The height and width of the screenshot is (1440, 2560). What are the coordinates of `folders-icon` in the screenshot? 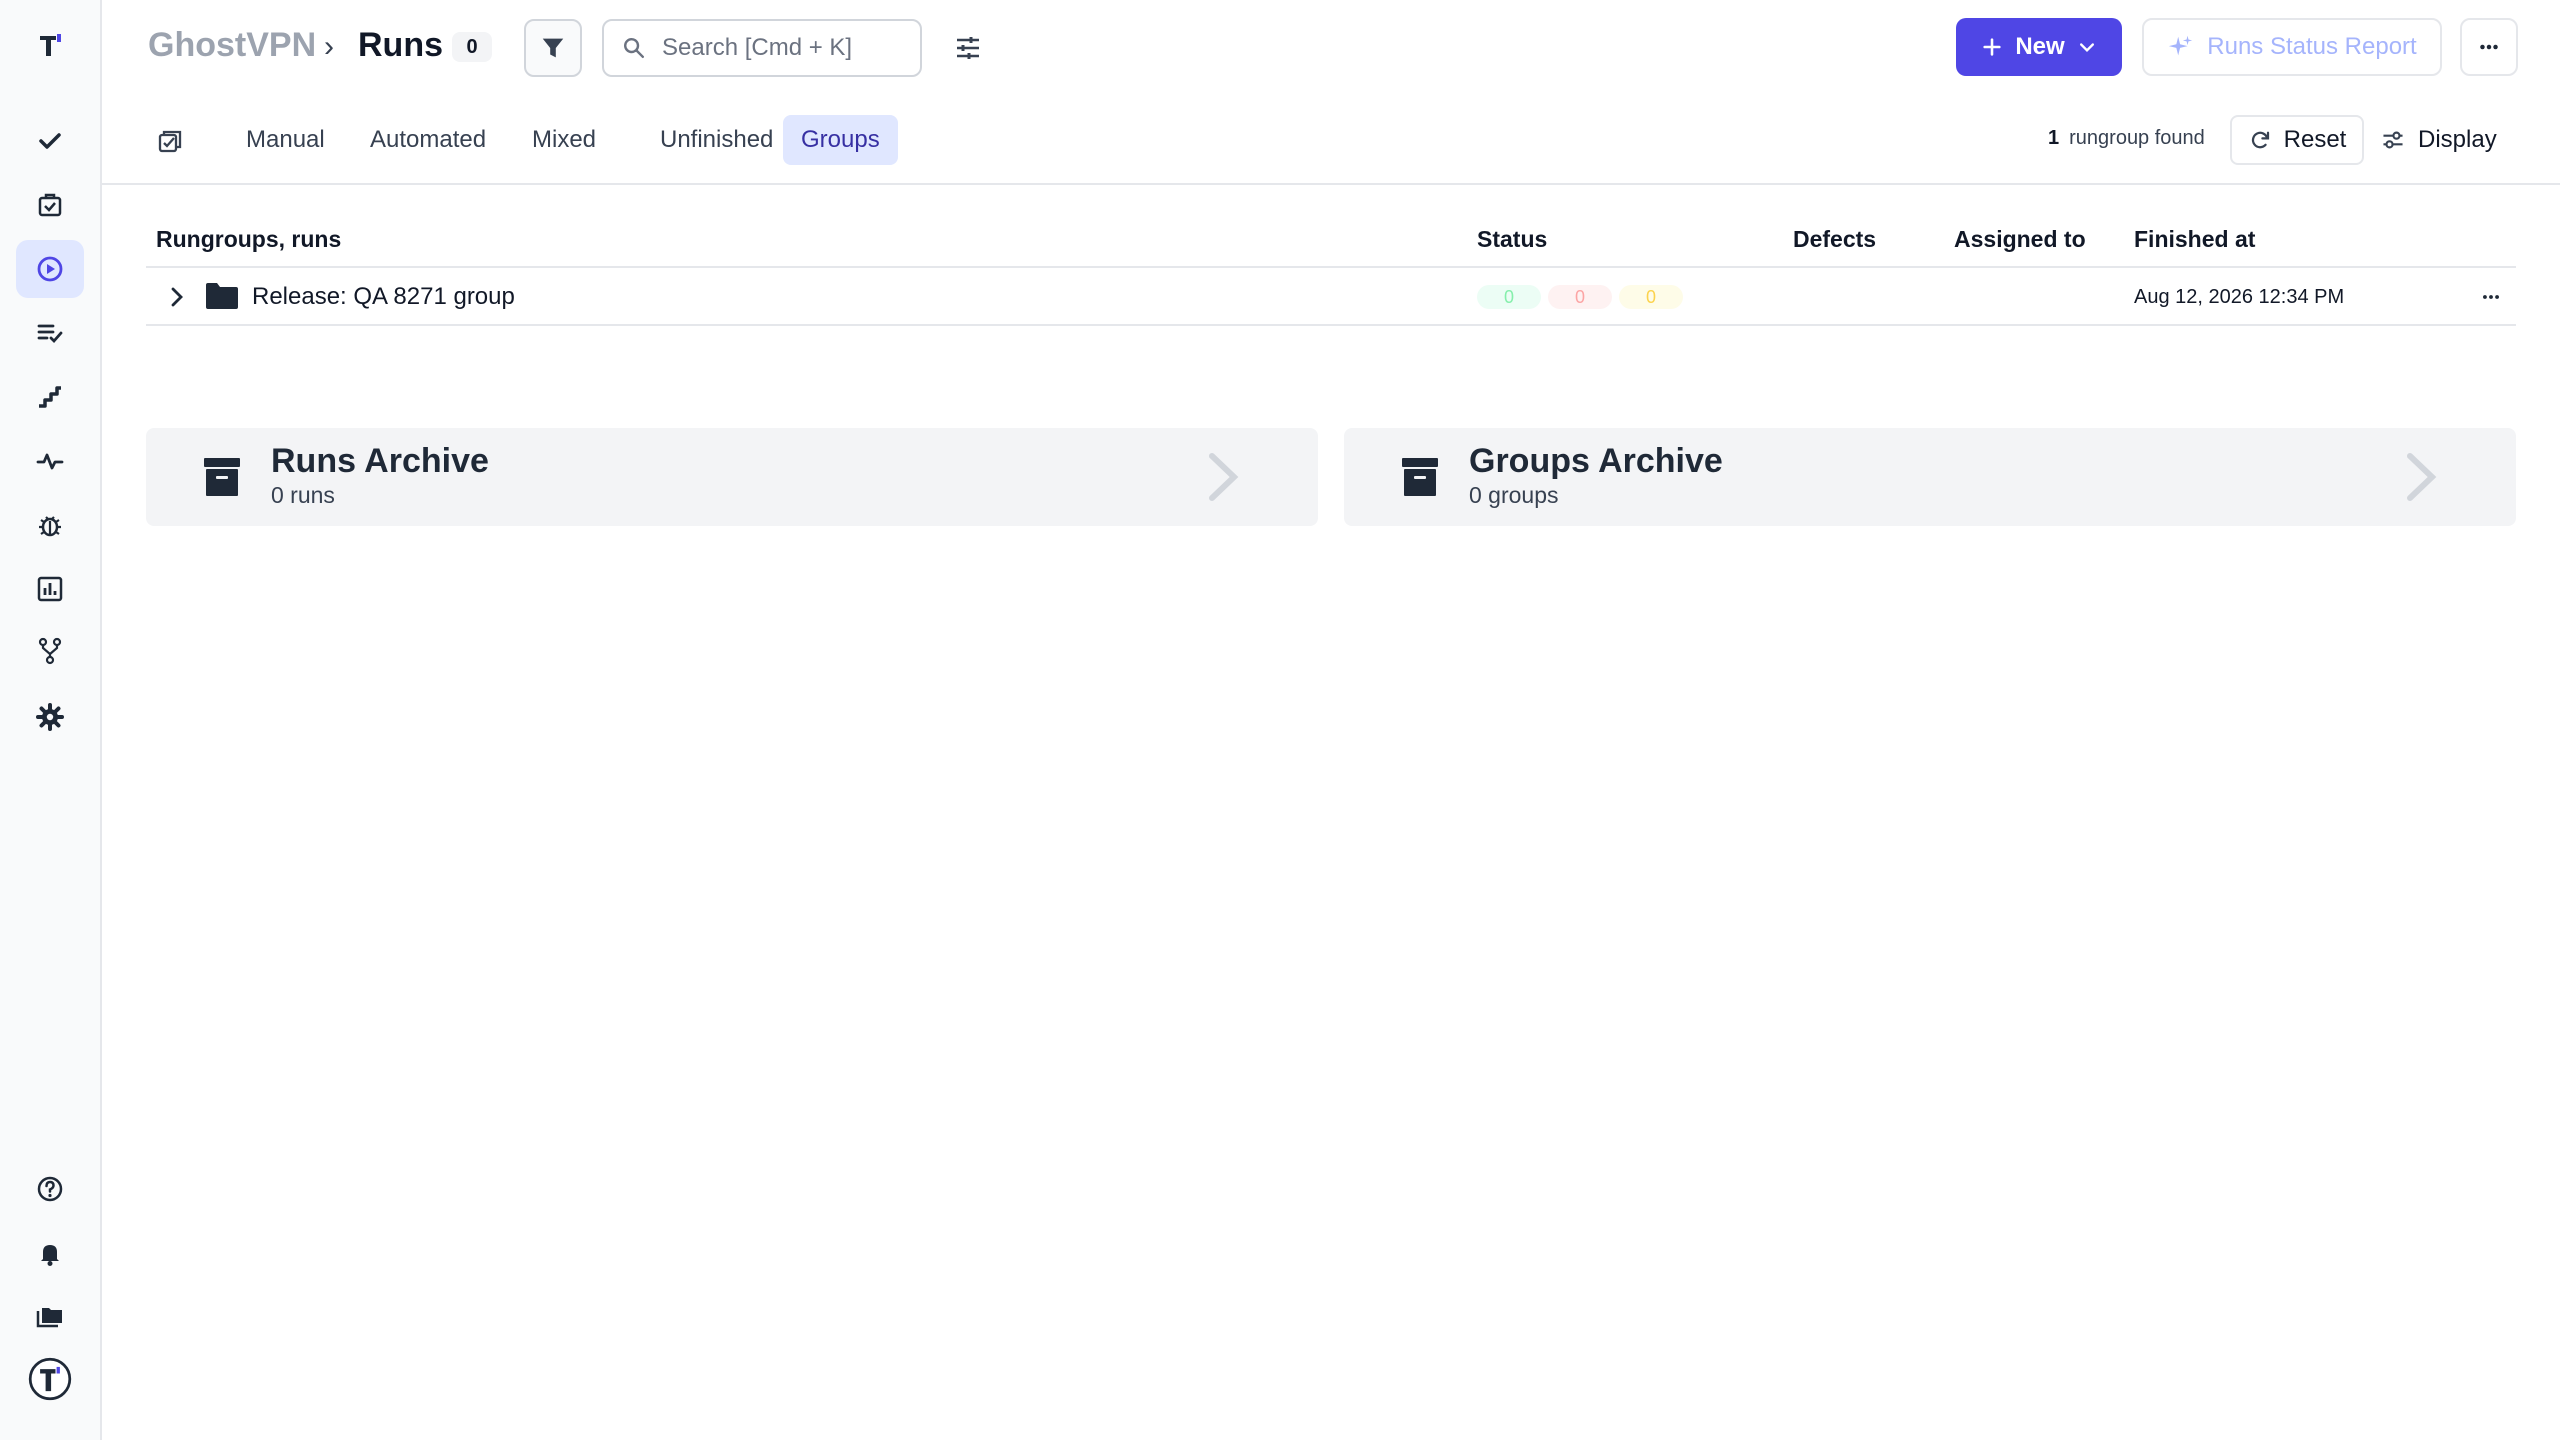 It's located at (50, 1317).